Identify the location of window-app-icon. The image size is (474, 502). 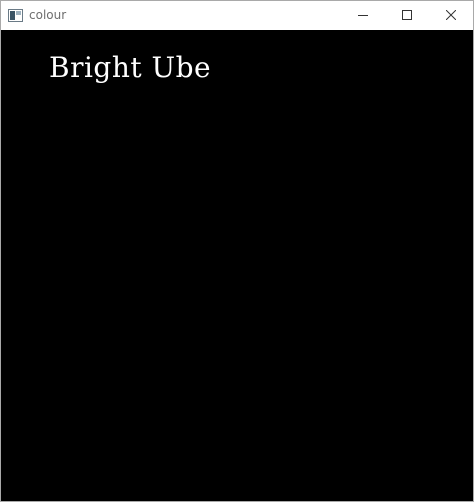
(15, 15).